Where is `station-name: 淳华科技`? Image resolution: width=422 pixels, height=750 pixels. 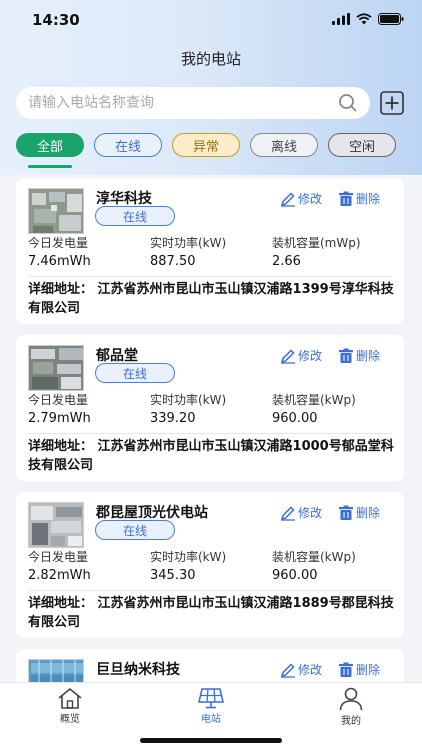
station-name: 淳华科技 is located at coordinates (124, 198).